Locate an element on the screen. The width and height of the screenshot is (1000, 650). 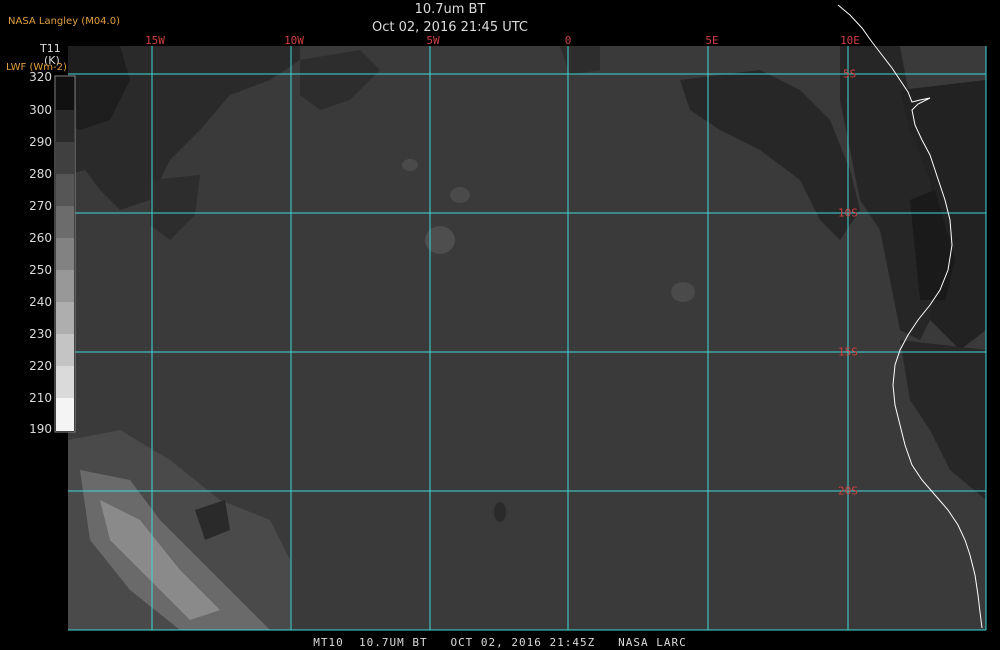
legend-tick: 280 is located at coordinates (40, 174).